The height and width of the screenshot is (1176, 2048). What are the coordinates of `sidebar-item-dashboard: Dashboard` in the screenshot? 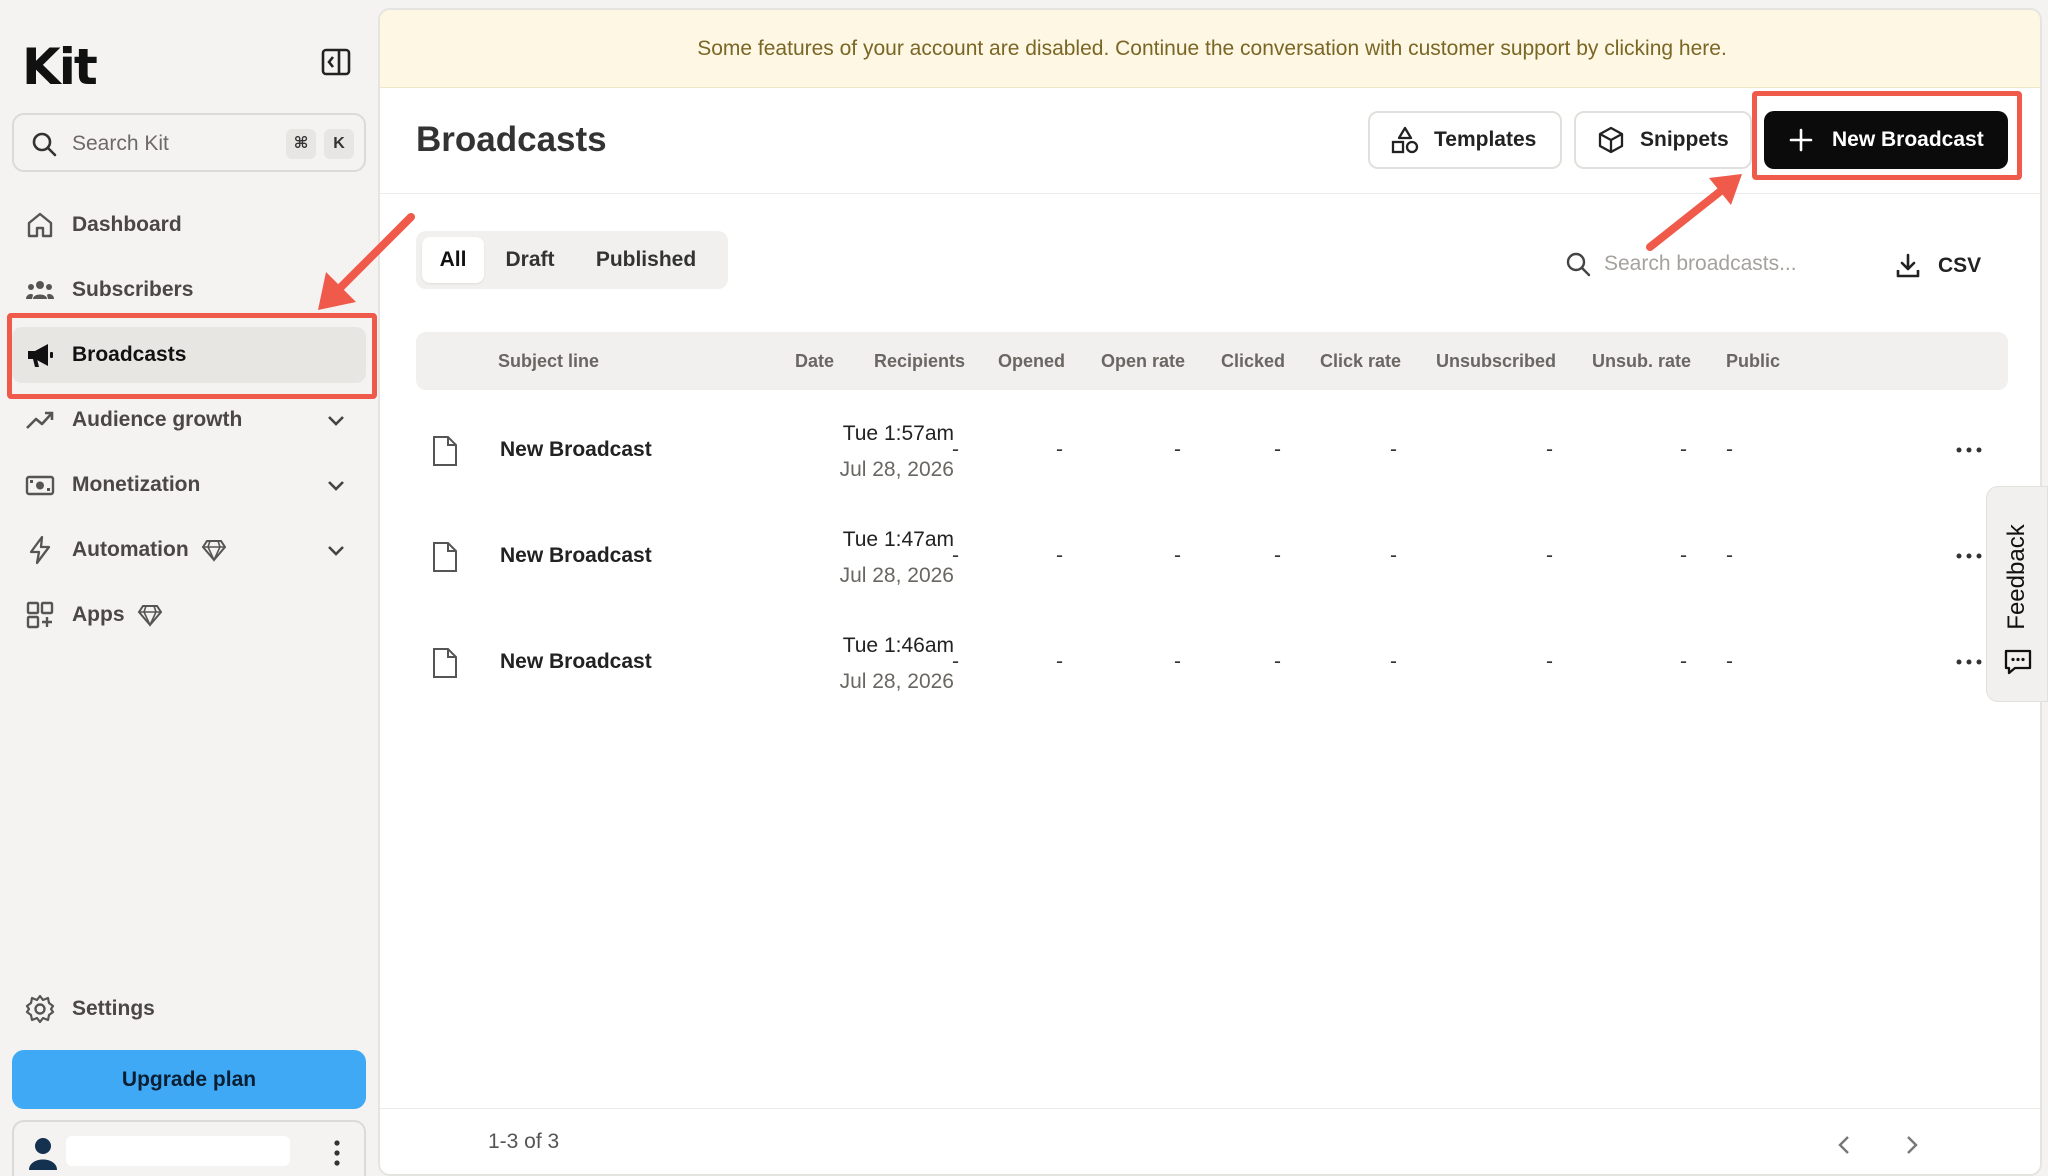 It's located at (189, 225).